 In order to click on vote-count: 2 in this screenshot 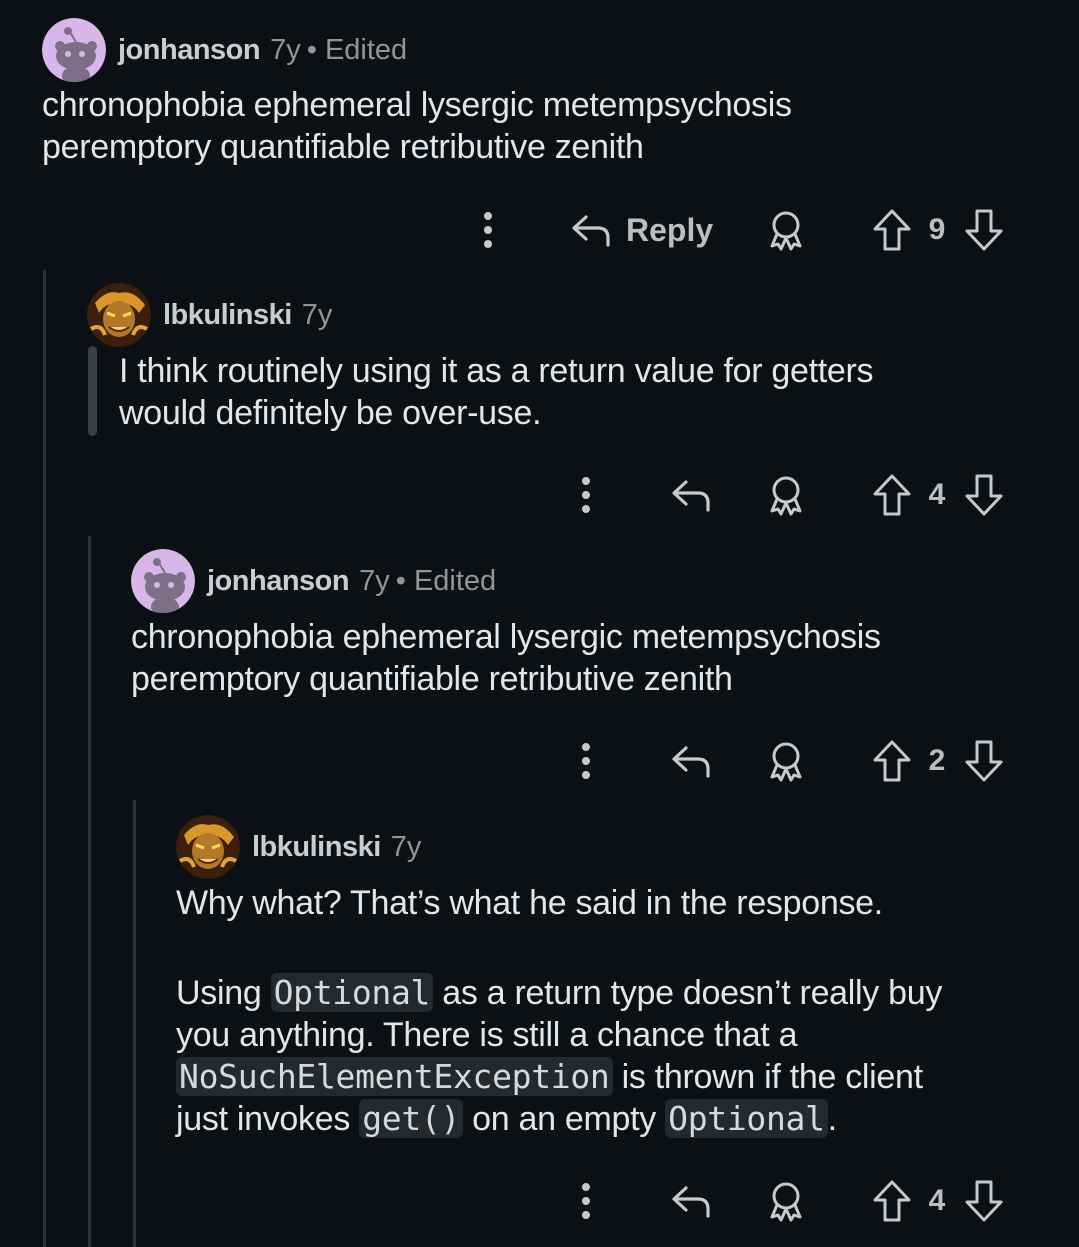, I will do `click(937, 761)`.